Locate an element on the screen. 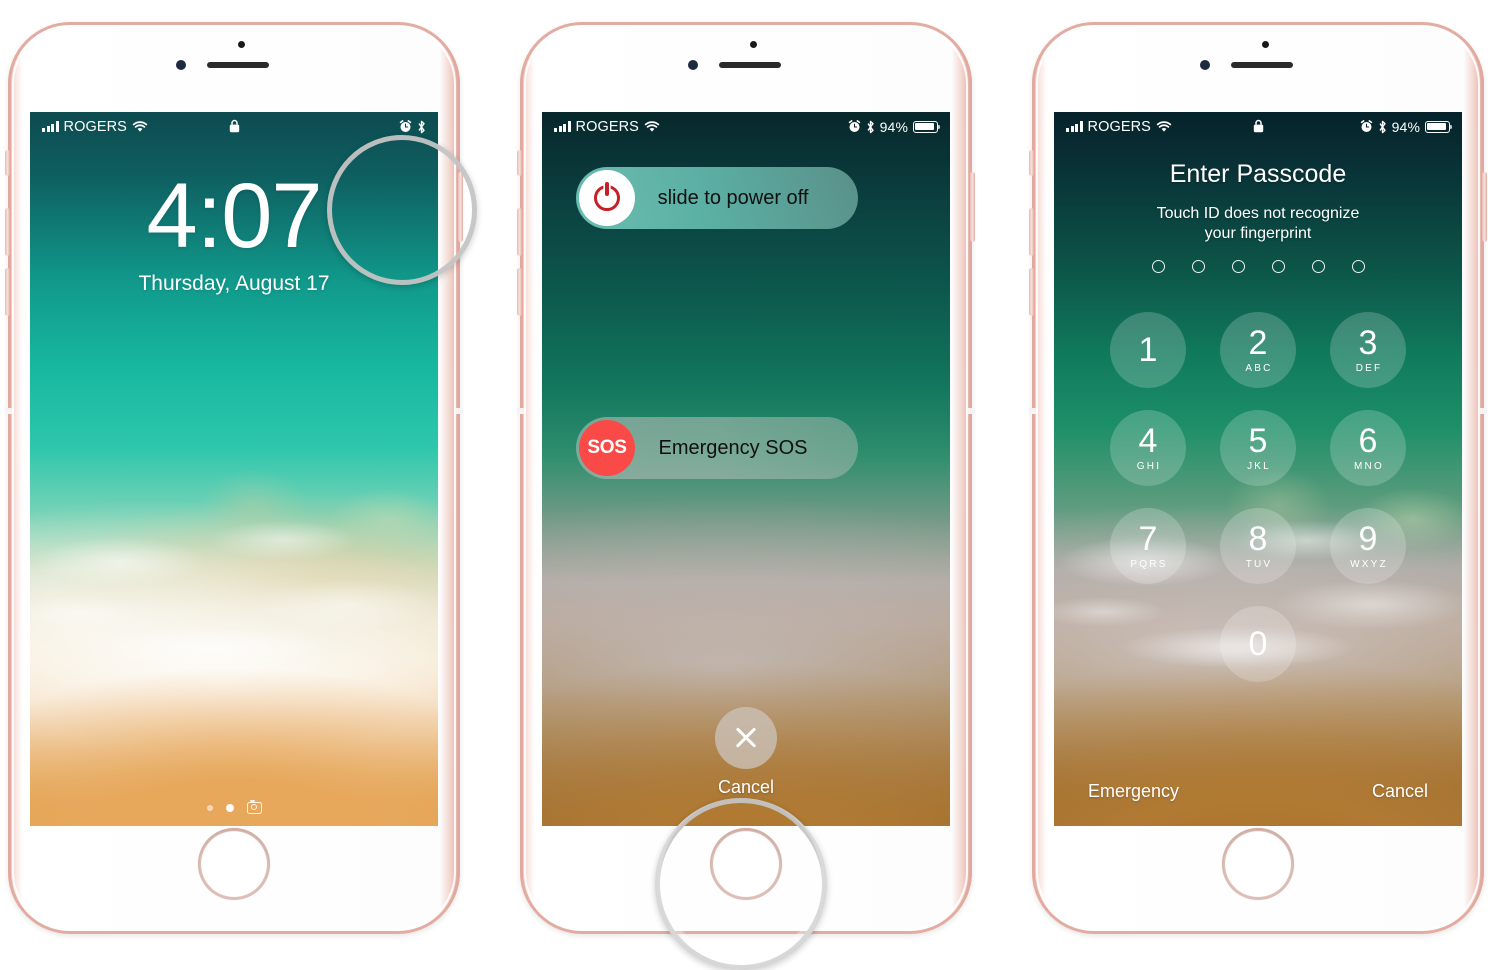  cancel-power-off-button: Cancel is located at coordinates (746, 752).